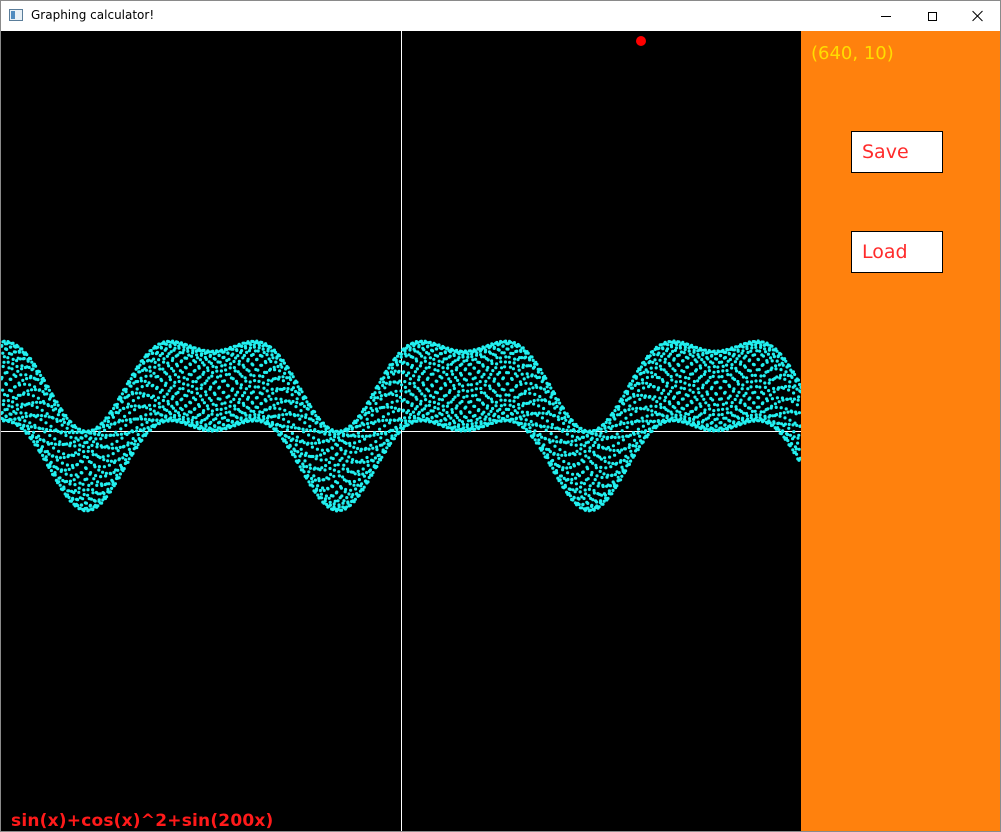  Describe the element at coordinates (977, 16) in the screenshot. I see `close-button` at that location.